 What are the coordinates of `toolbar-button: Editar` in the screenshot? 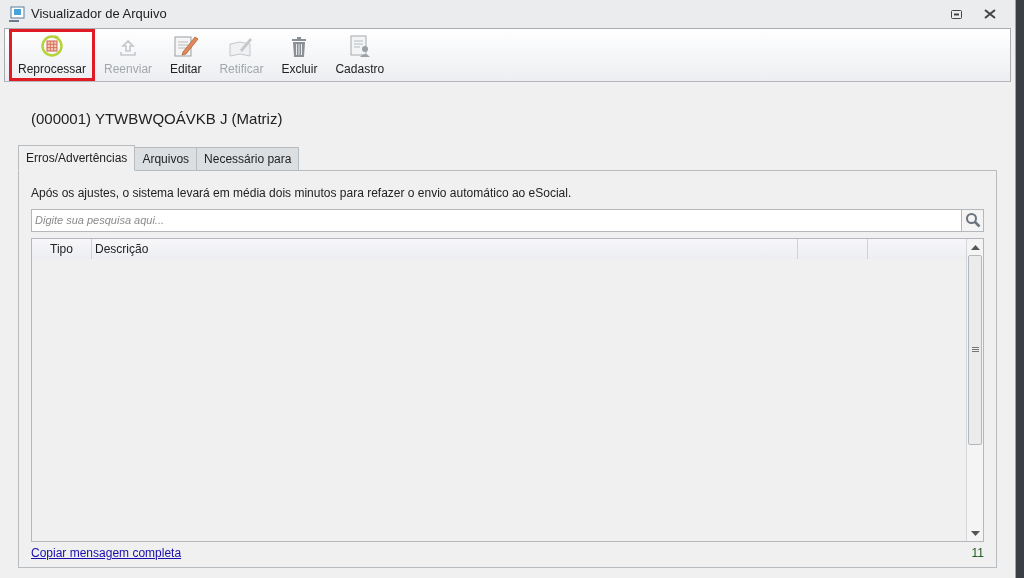 It's located at (186, 55).